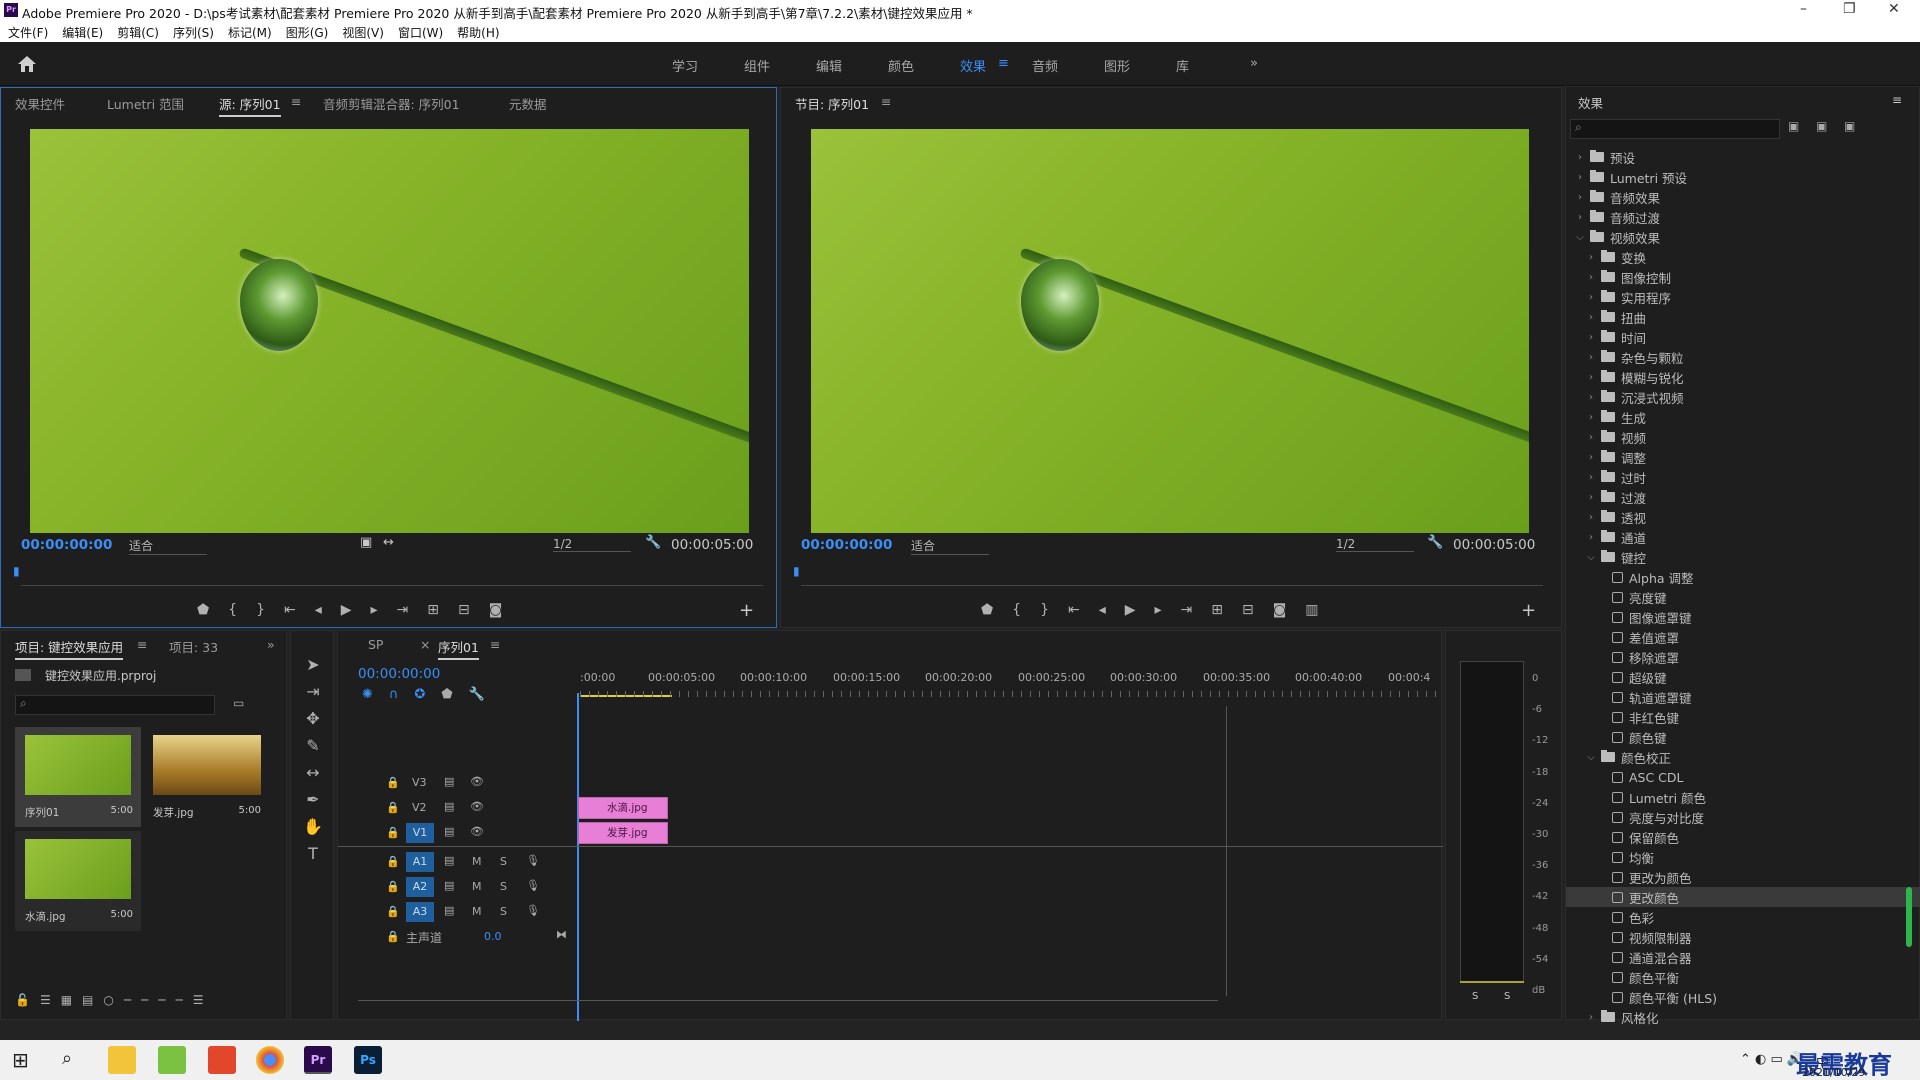  I want to click on file-explorer-icon, so click(122, 1060).